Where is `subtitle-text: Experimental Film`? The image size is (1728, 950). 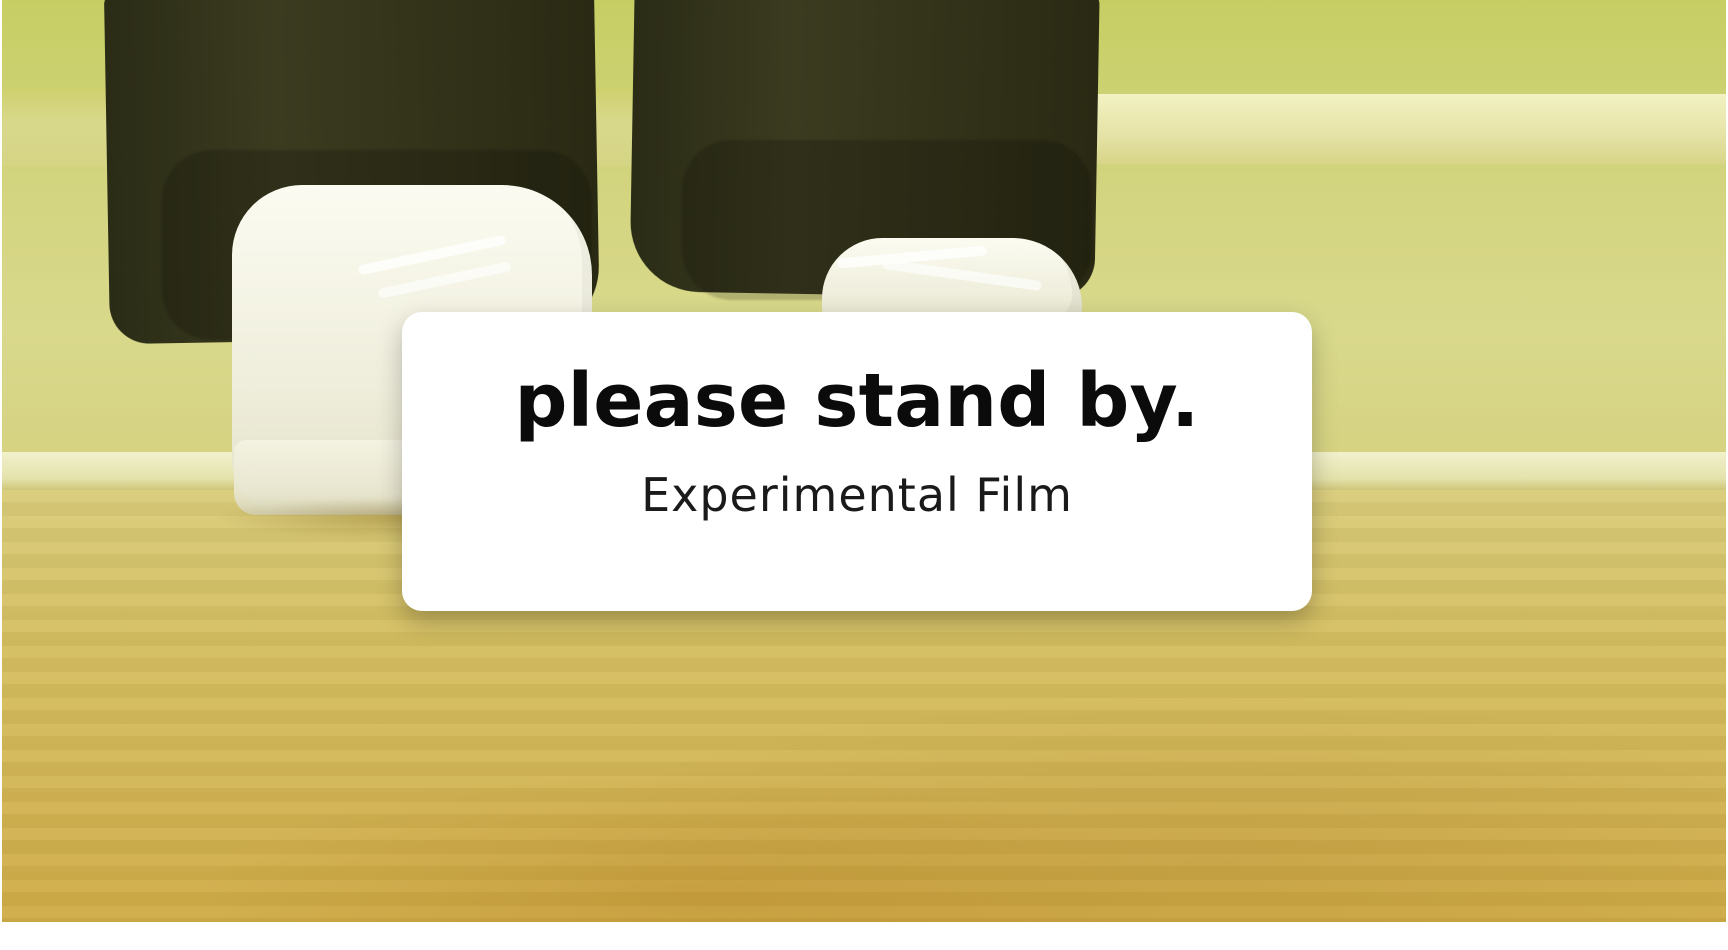
subtitle-text: Experimental Film is located at coordinates (857, 495).